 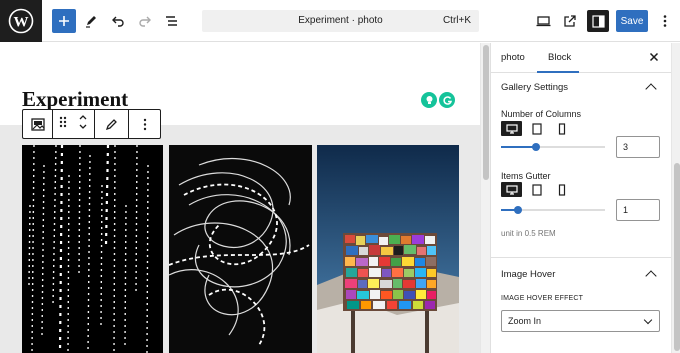 I want to click on gallery-settings-heading: Gallery Settings, so click(x=534, y=87).